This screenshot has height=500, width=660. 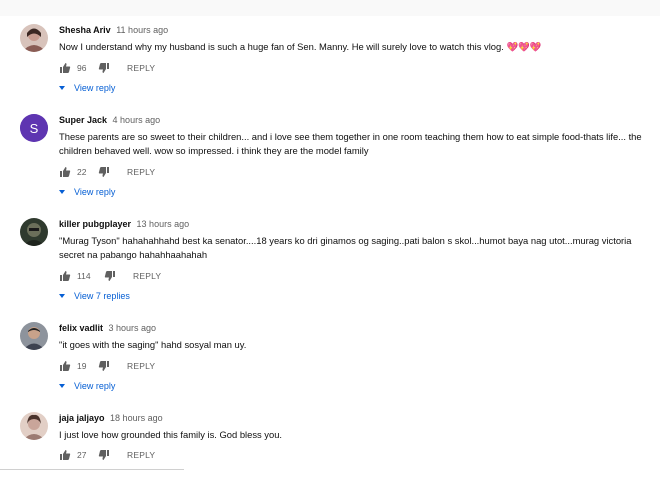 I want to click on divider, so click(x=92, y=469).